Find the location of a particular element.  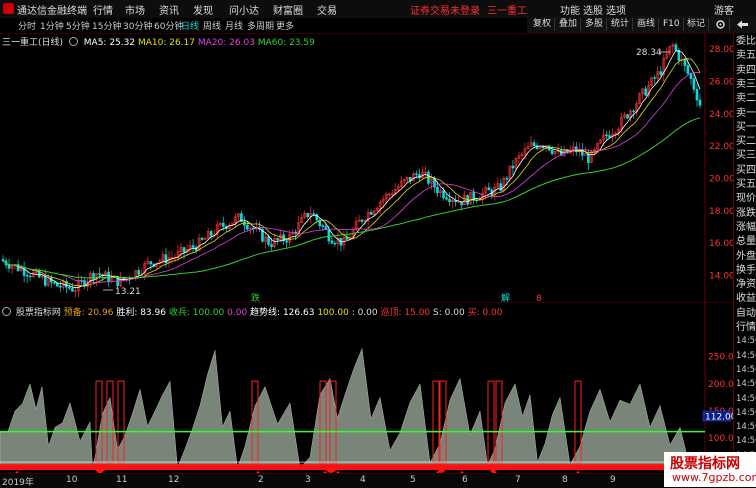

toolbar-adjust: 复权 is located at coordinates (543, 24).